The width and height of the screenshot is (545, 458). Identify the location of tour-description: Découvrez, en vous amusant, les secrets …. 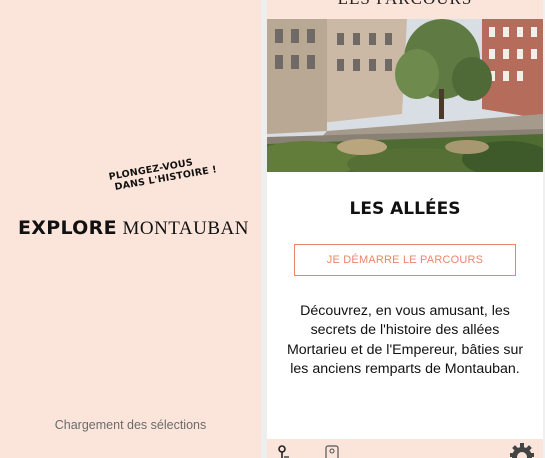
(405, 340).